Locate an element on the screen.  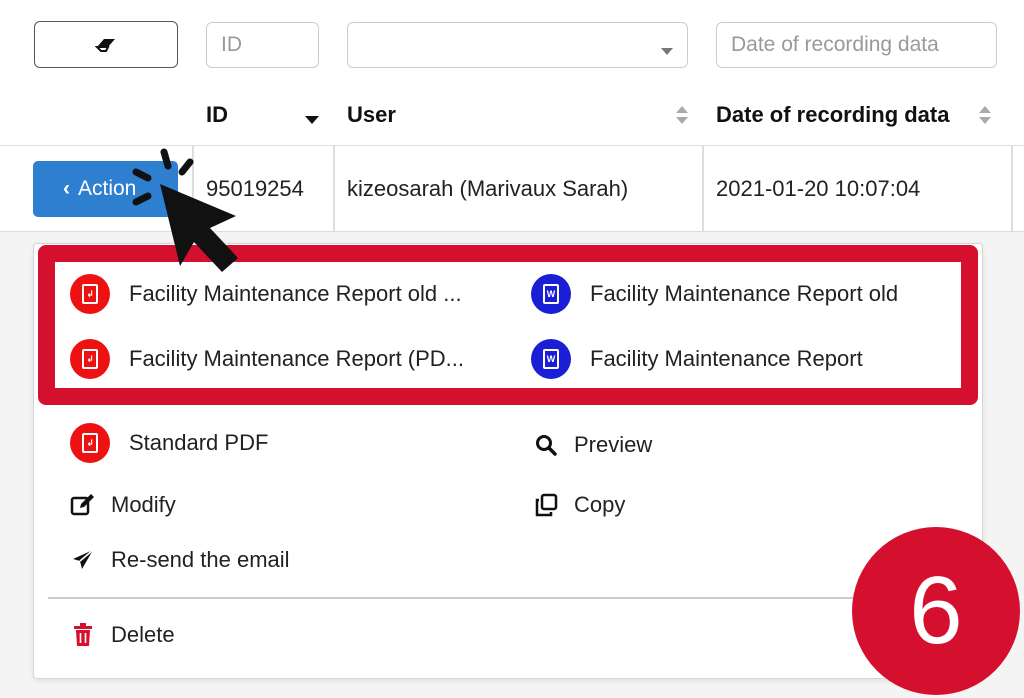
column-header-id: ID is located at coordinates (217, 115).